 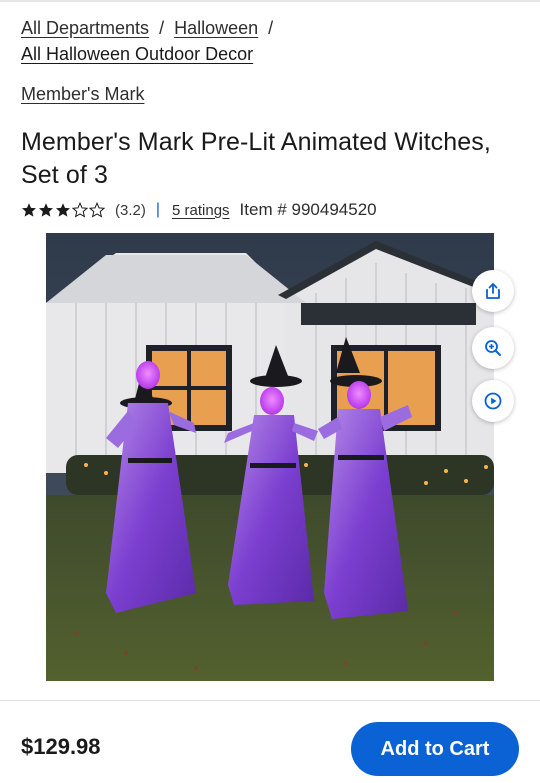 What do you see at coordinates (61, 746) in the screenshot?
I see `product-price: $129.98` at bounding box center [61, 746].